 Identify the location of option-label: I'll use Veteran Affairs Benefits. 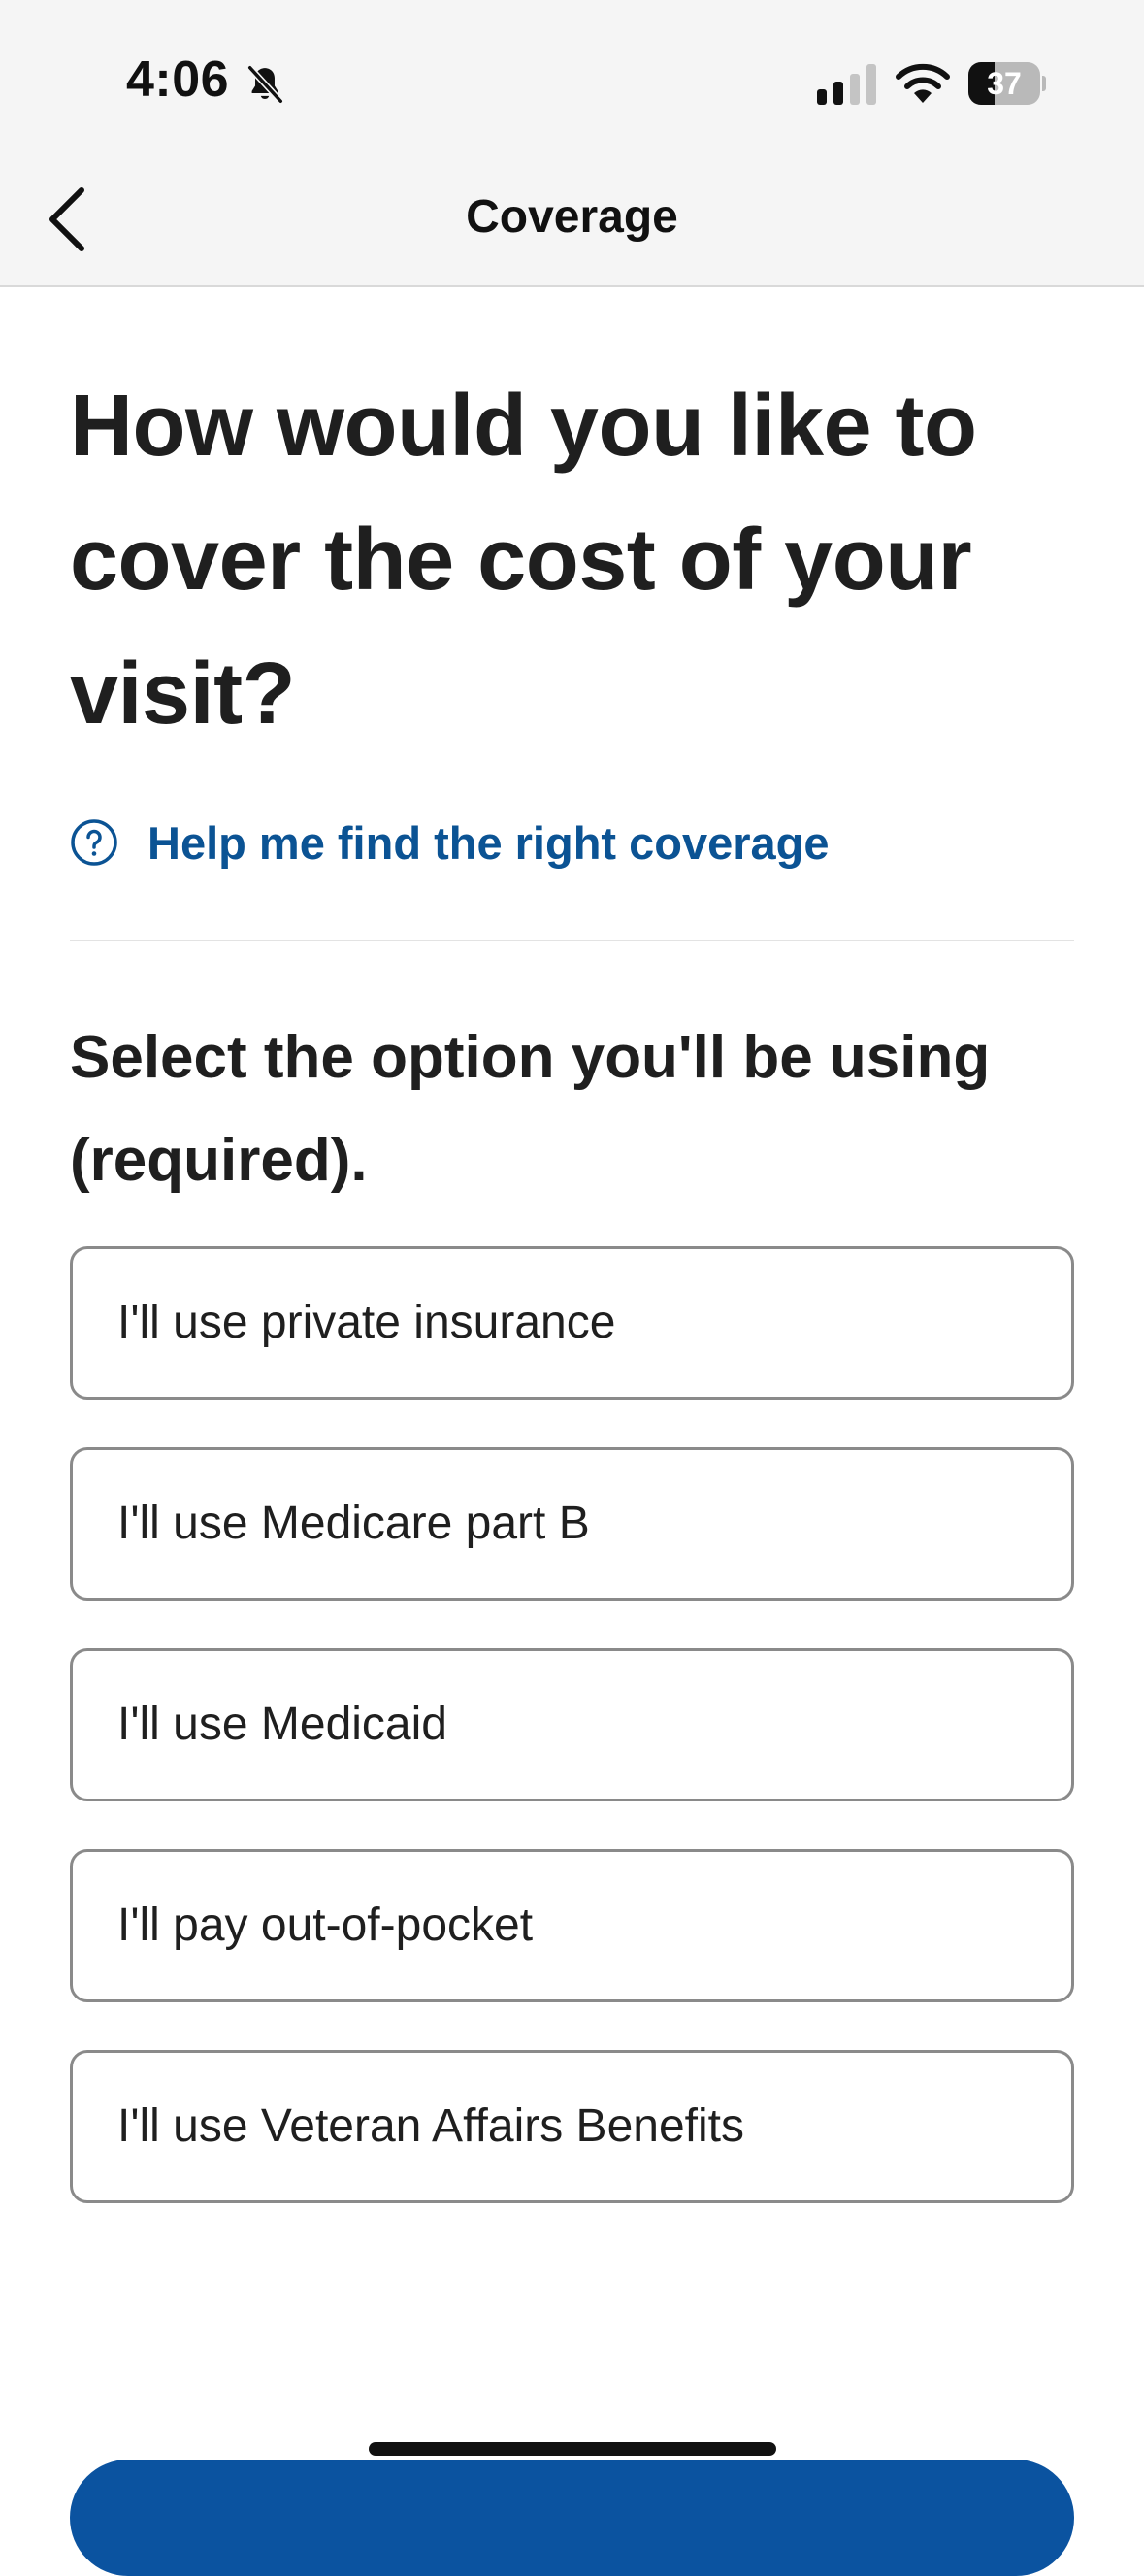
(430, 2126).